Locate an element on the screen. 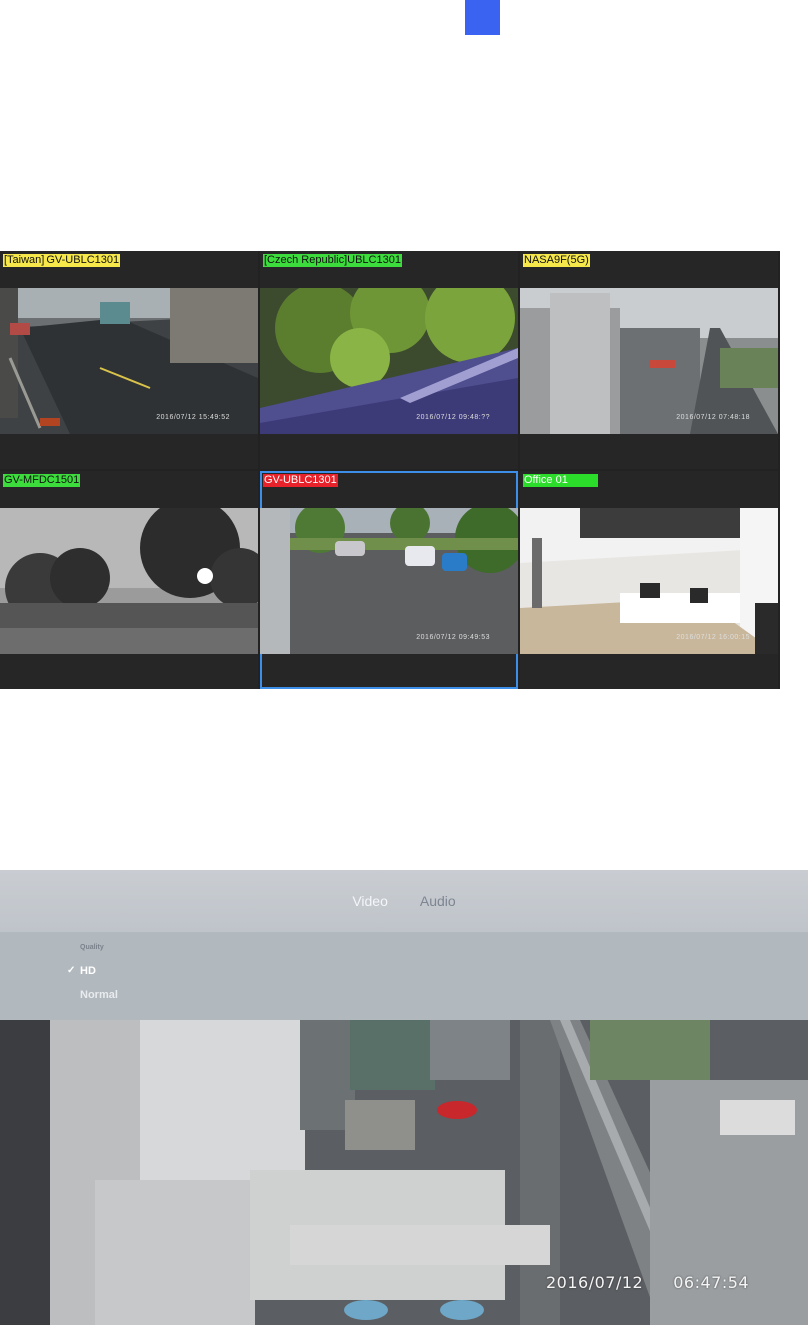  camera-view: 2016/07/12 15:49:52 is located at coordinates (129, 361).